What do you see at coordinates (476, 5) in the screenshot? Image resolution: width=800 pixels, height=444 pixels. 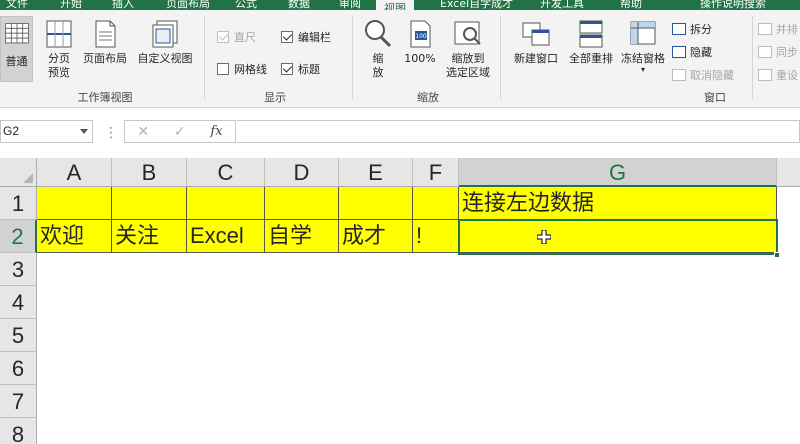 I see `tab-excel-self-study: Excel自学成才` at bounding box center [476, 5].